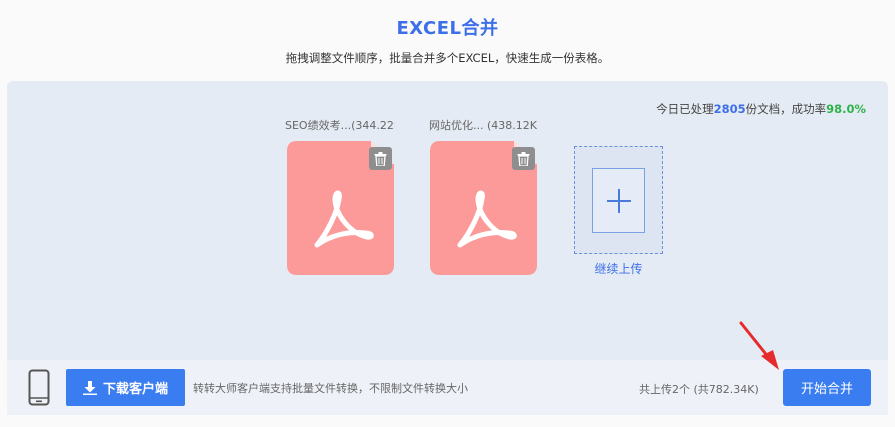 This screenshot has height=427, width=895. What do you see at coordinates (699, 389) in the screenshot?
I see `upload-summary: 共上传2个 (共782.34K)` at bounding box center [699, 389].